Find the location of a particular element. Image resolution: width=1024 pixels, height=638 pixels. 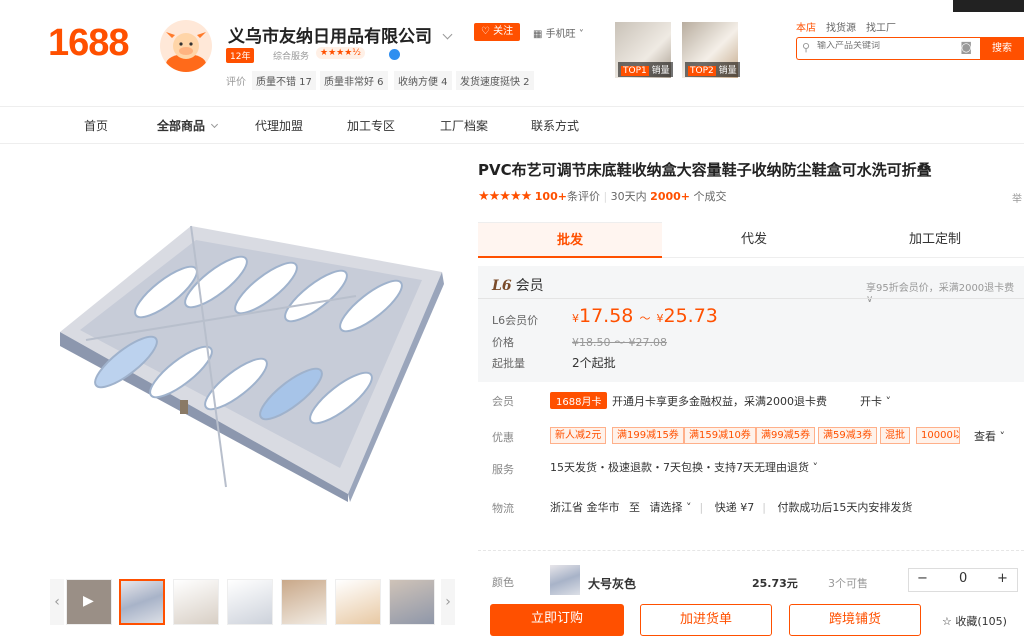

logistics-row: 浙江省 金华市 至 请选择 ˅ | 快递 ¥7 | 付款成功后15天内安排发货 is located at coordinates (731, 507).